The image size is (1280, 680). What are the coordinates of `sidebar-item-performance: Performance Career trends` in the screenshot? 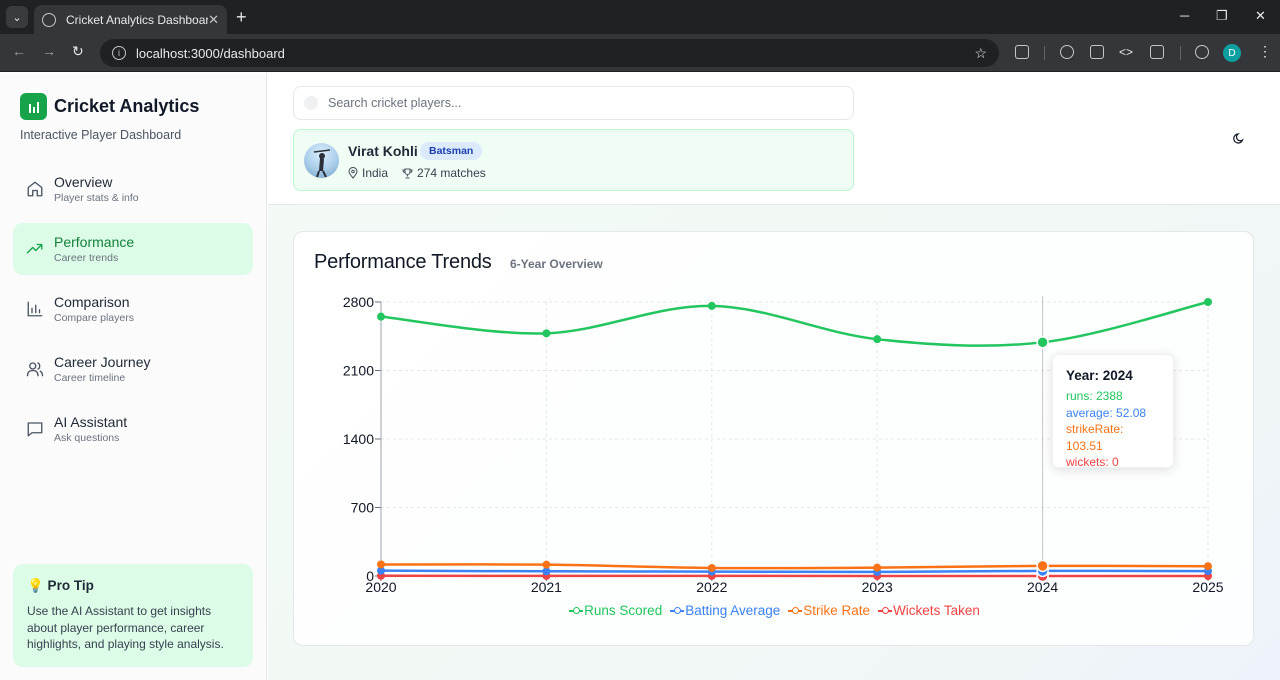 It's located at (133, 249).